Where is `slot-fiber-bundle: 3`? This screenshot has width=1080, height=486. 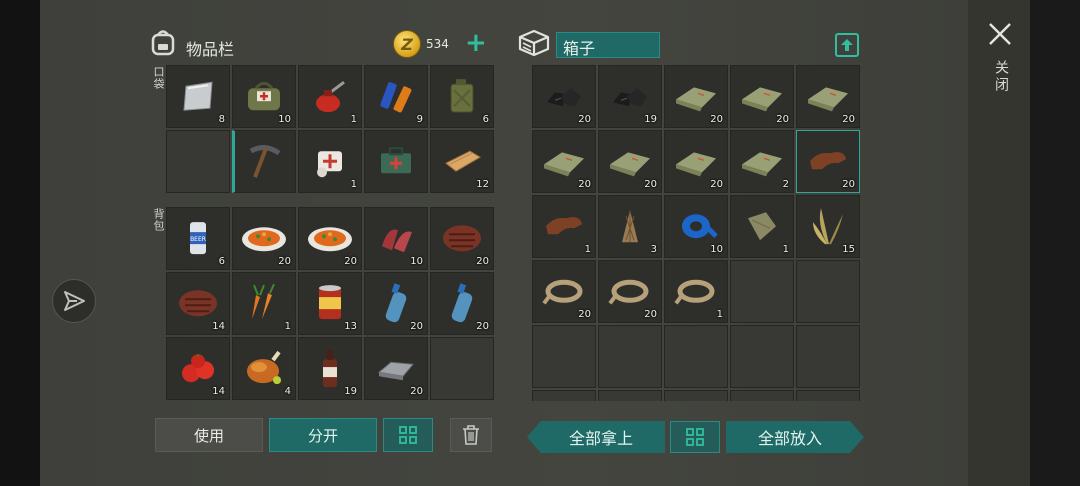 slot-fiber-bundle: 3 is located at coordinates (630, 226).